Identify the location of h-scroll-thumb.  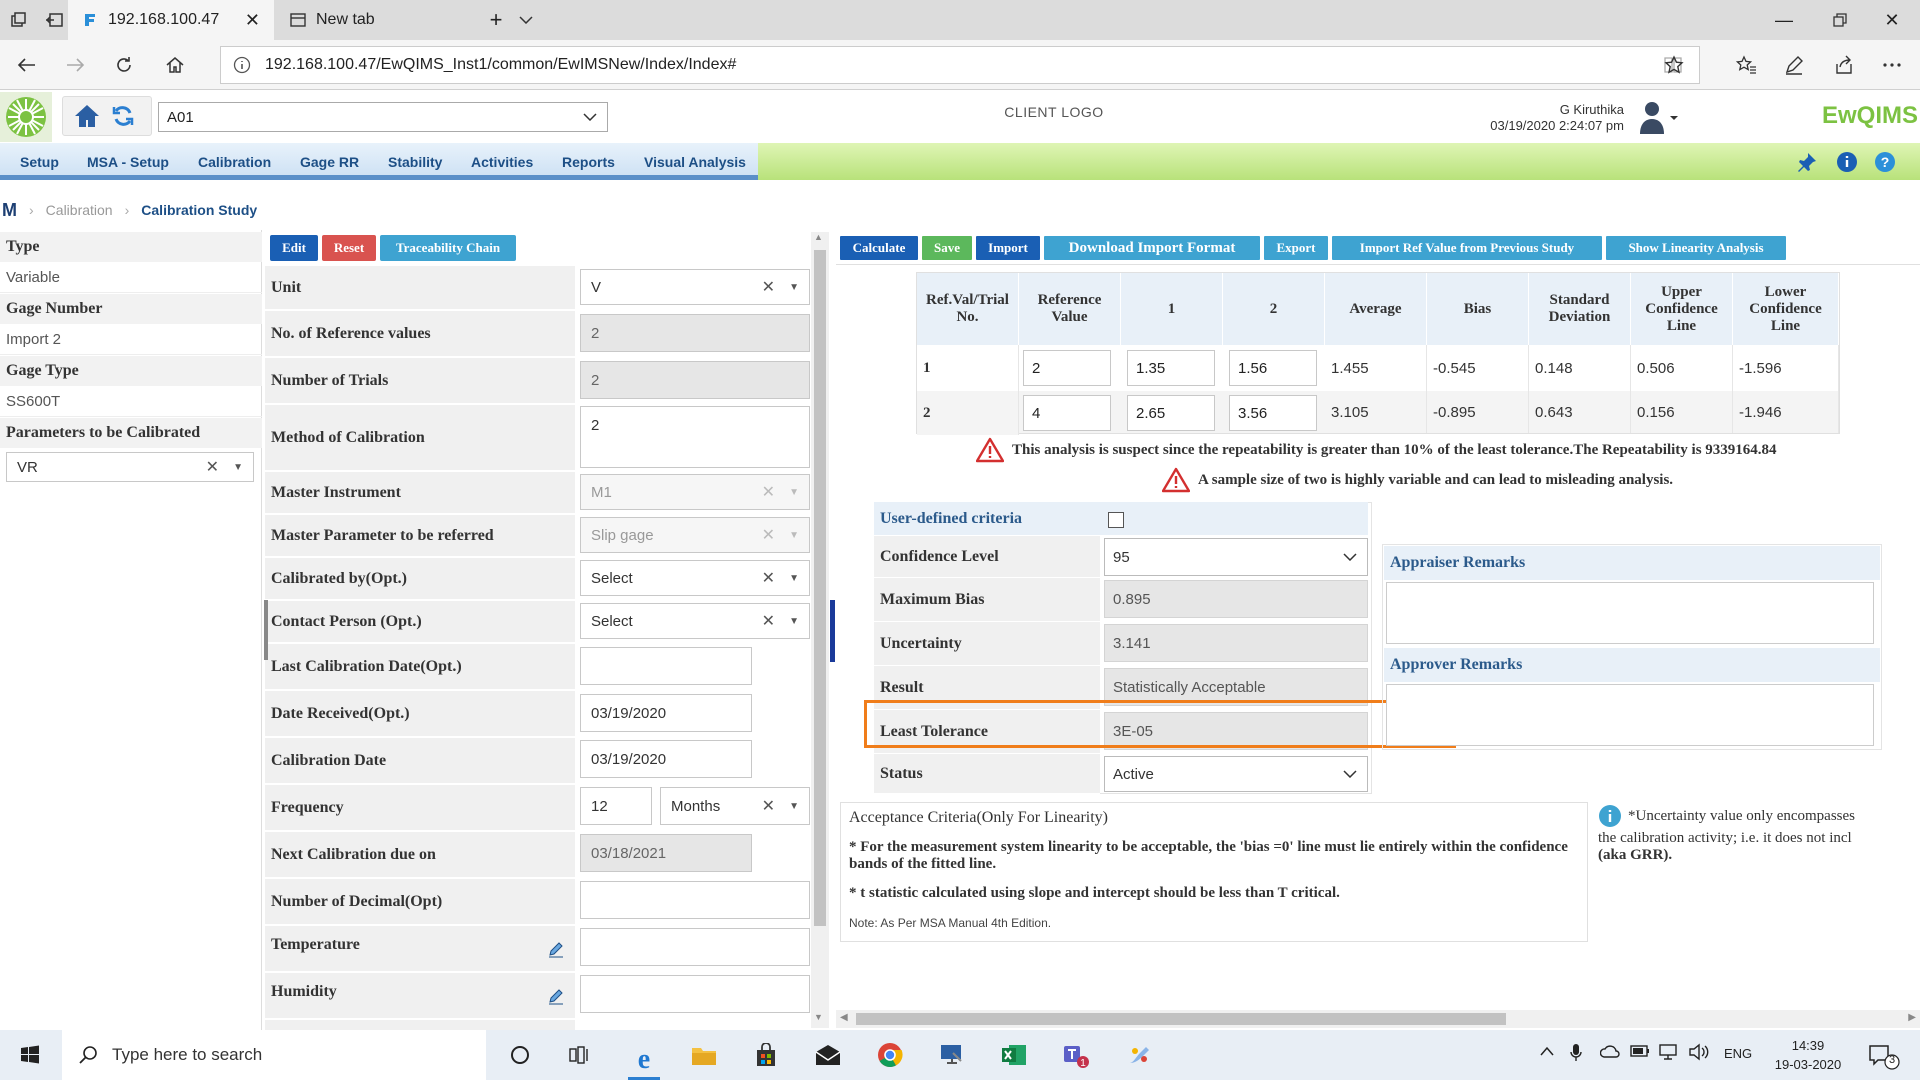
(1181, 1019).